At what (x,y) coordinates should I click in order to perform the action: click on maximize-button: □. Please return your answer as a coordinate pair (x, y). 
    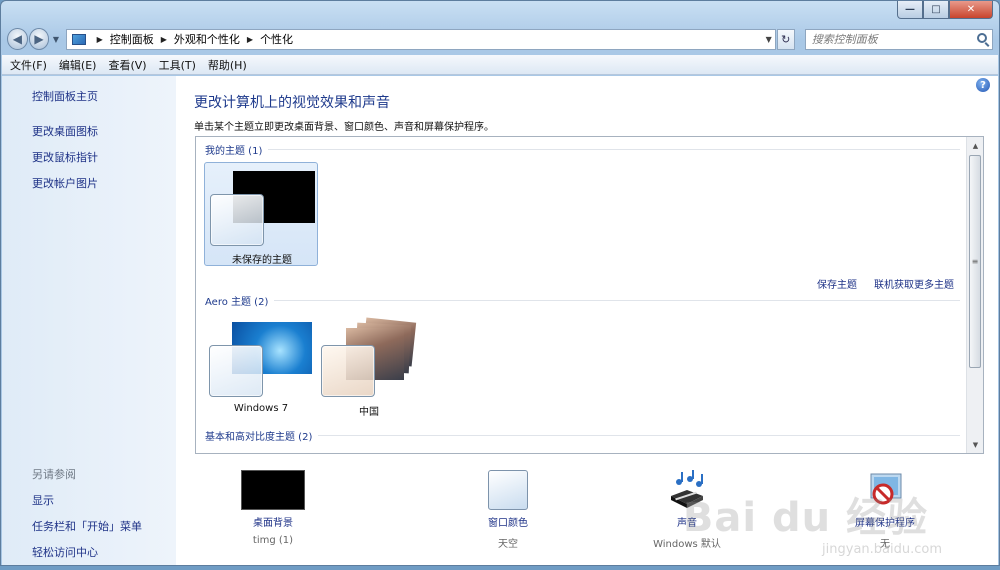
    Looking at the image, I should click on (936, 10).